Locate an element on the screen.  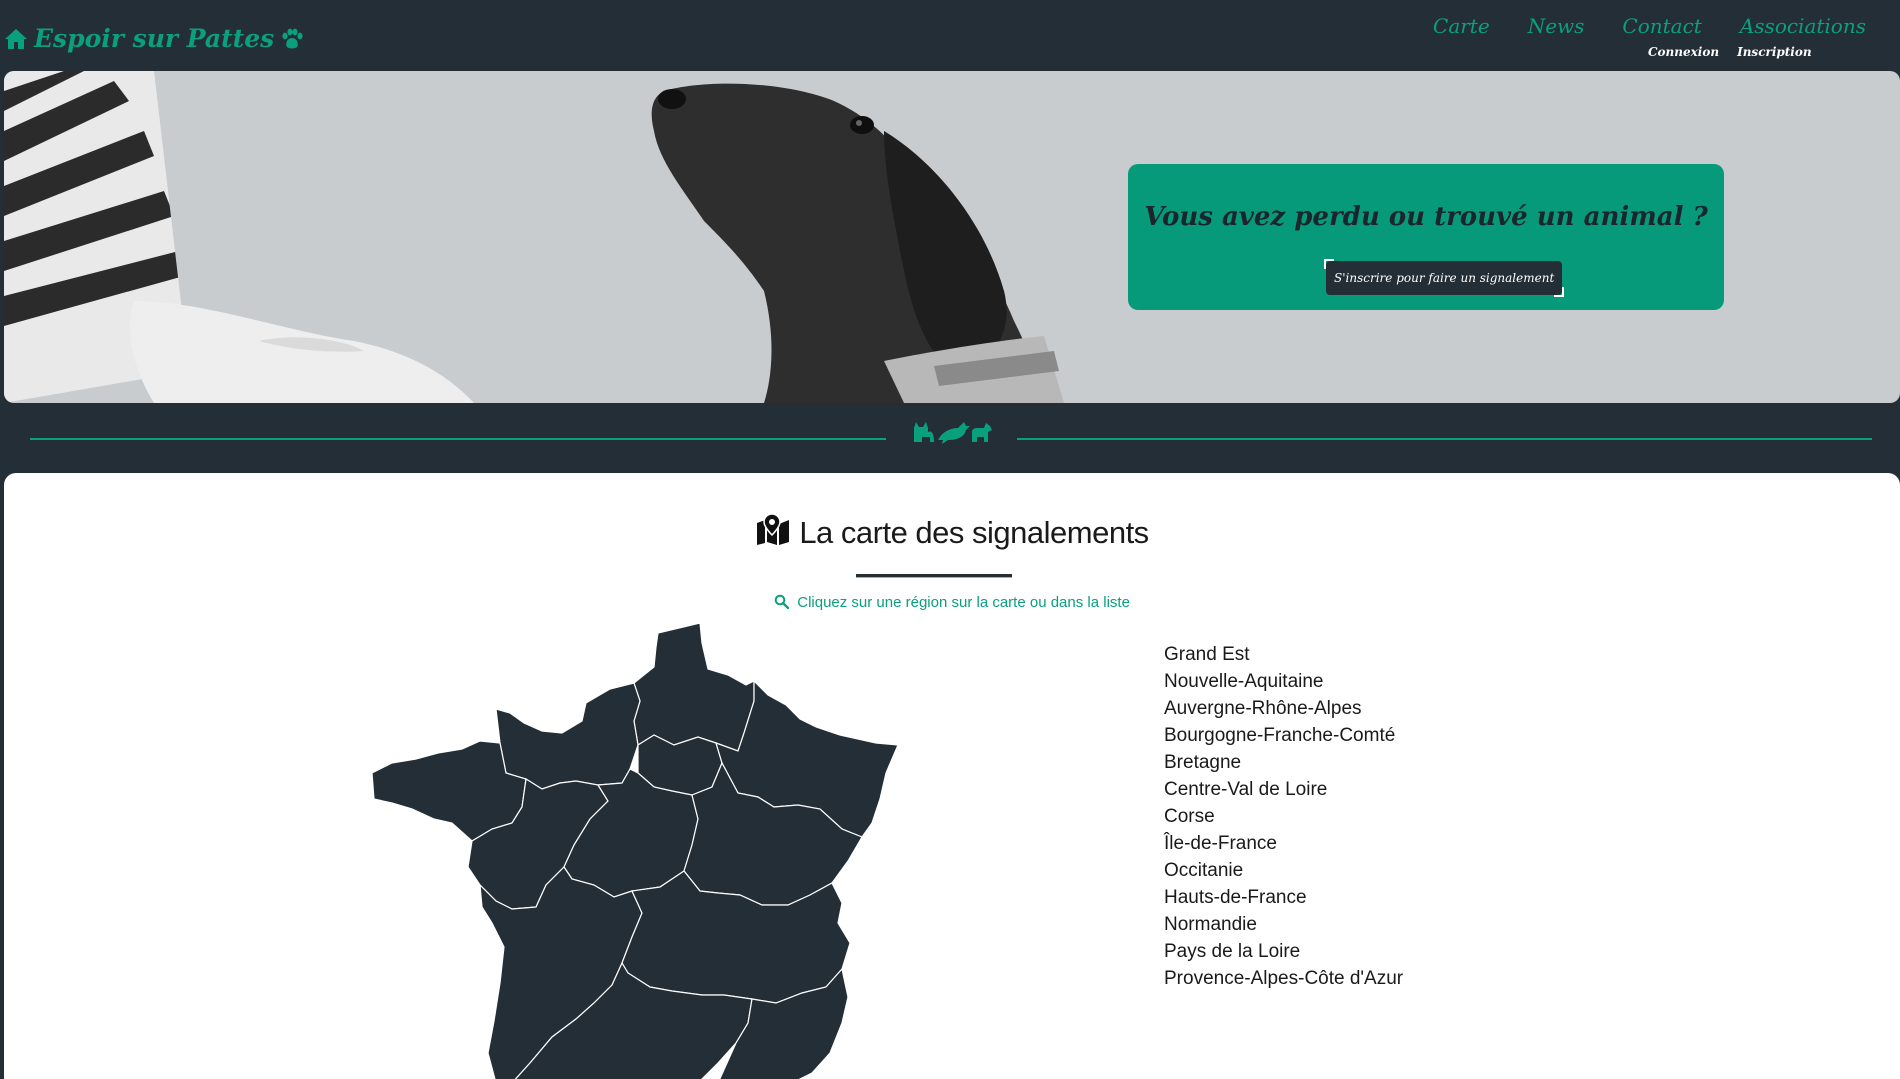
region-item-paca: Provence-Alpes-Côte d'Azur is located at coordinates (1283, 978).